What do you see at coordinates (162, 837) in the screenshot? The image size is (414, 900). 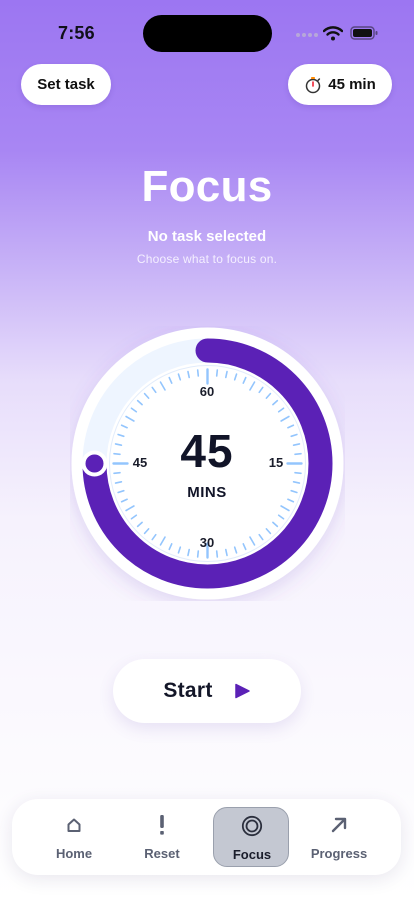 I see `tab-reset: Reset` at bounding box center [162, 837].